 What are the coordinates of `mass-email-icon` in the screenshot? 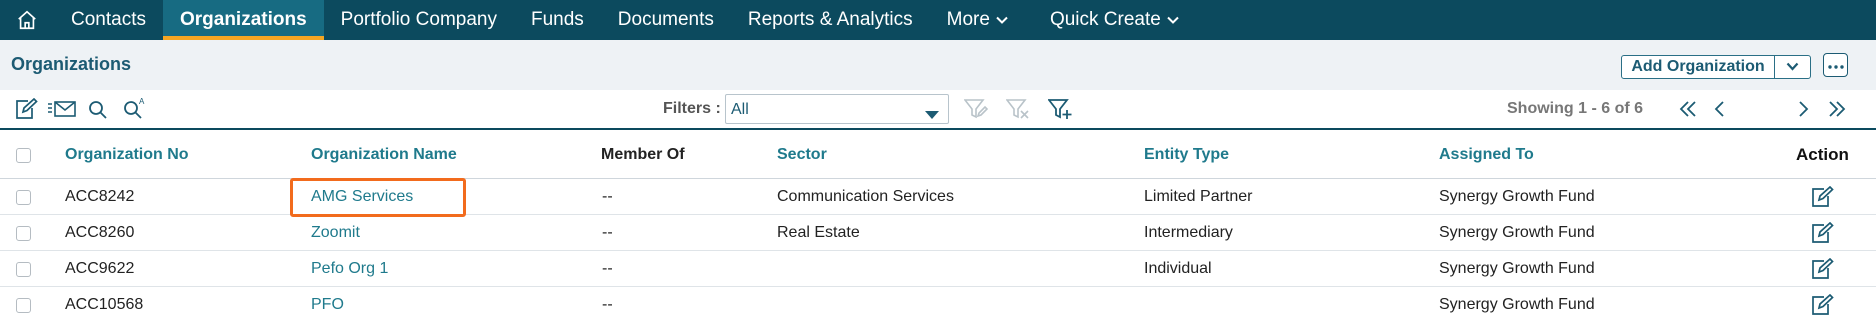 It's located at (62, 111).